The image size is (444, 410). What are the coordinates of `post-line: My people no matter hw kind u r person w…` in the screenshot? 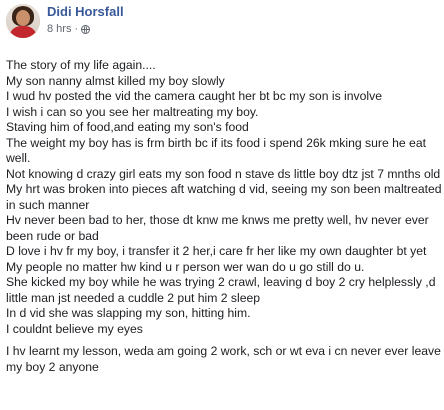 It's located at (185, 266).